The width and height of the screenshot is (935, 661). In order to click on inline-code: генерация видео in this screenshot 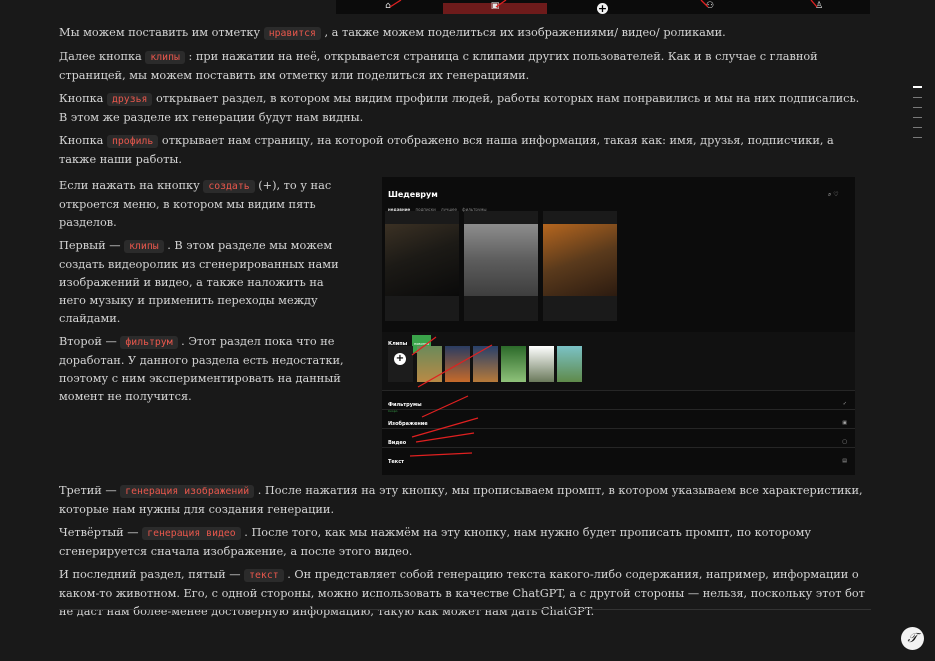, I will do `click(191, 533)`.